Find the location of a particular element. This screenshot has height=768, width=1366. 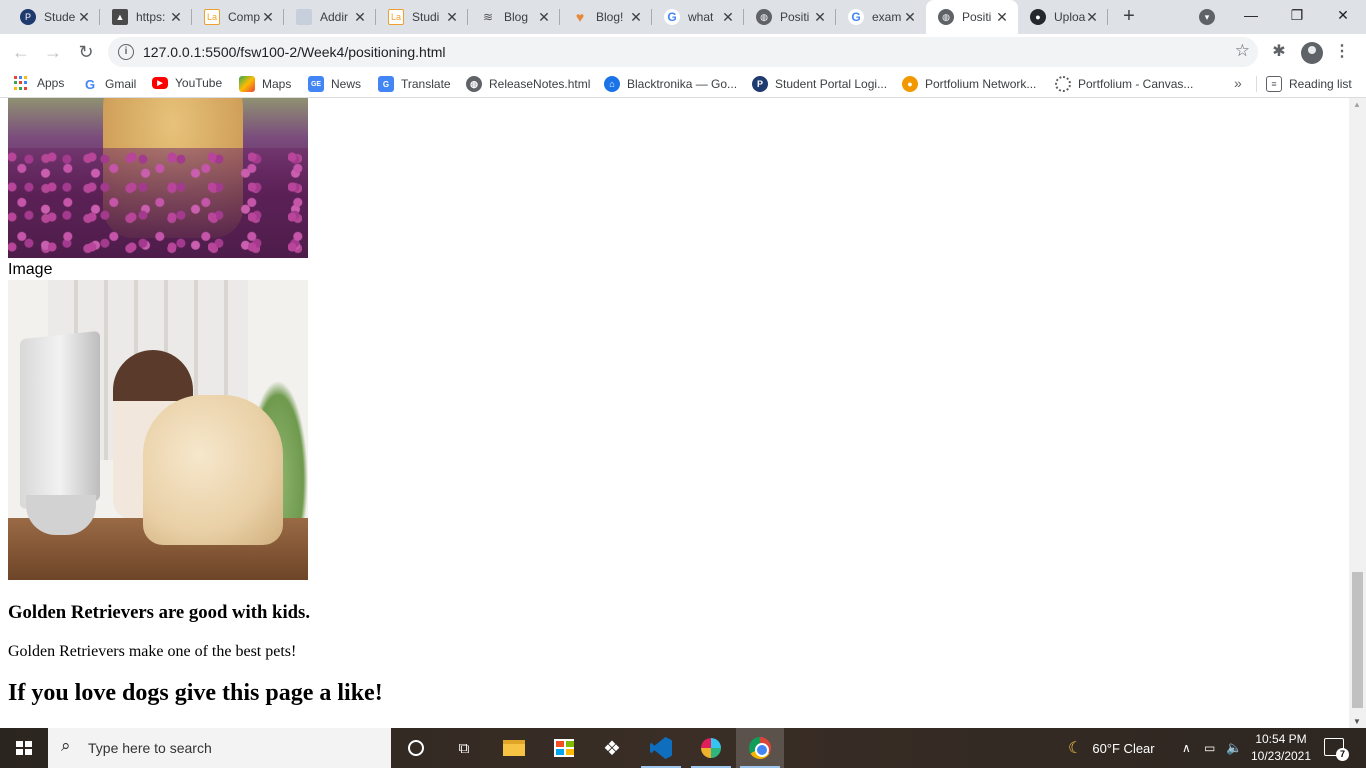

forward-button: → is located at coordinates (53, 52).